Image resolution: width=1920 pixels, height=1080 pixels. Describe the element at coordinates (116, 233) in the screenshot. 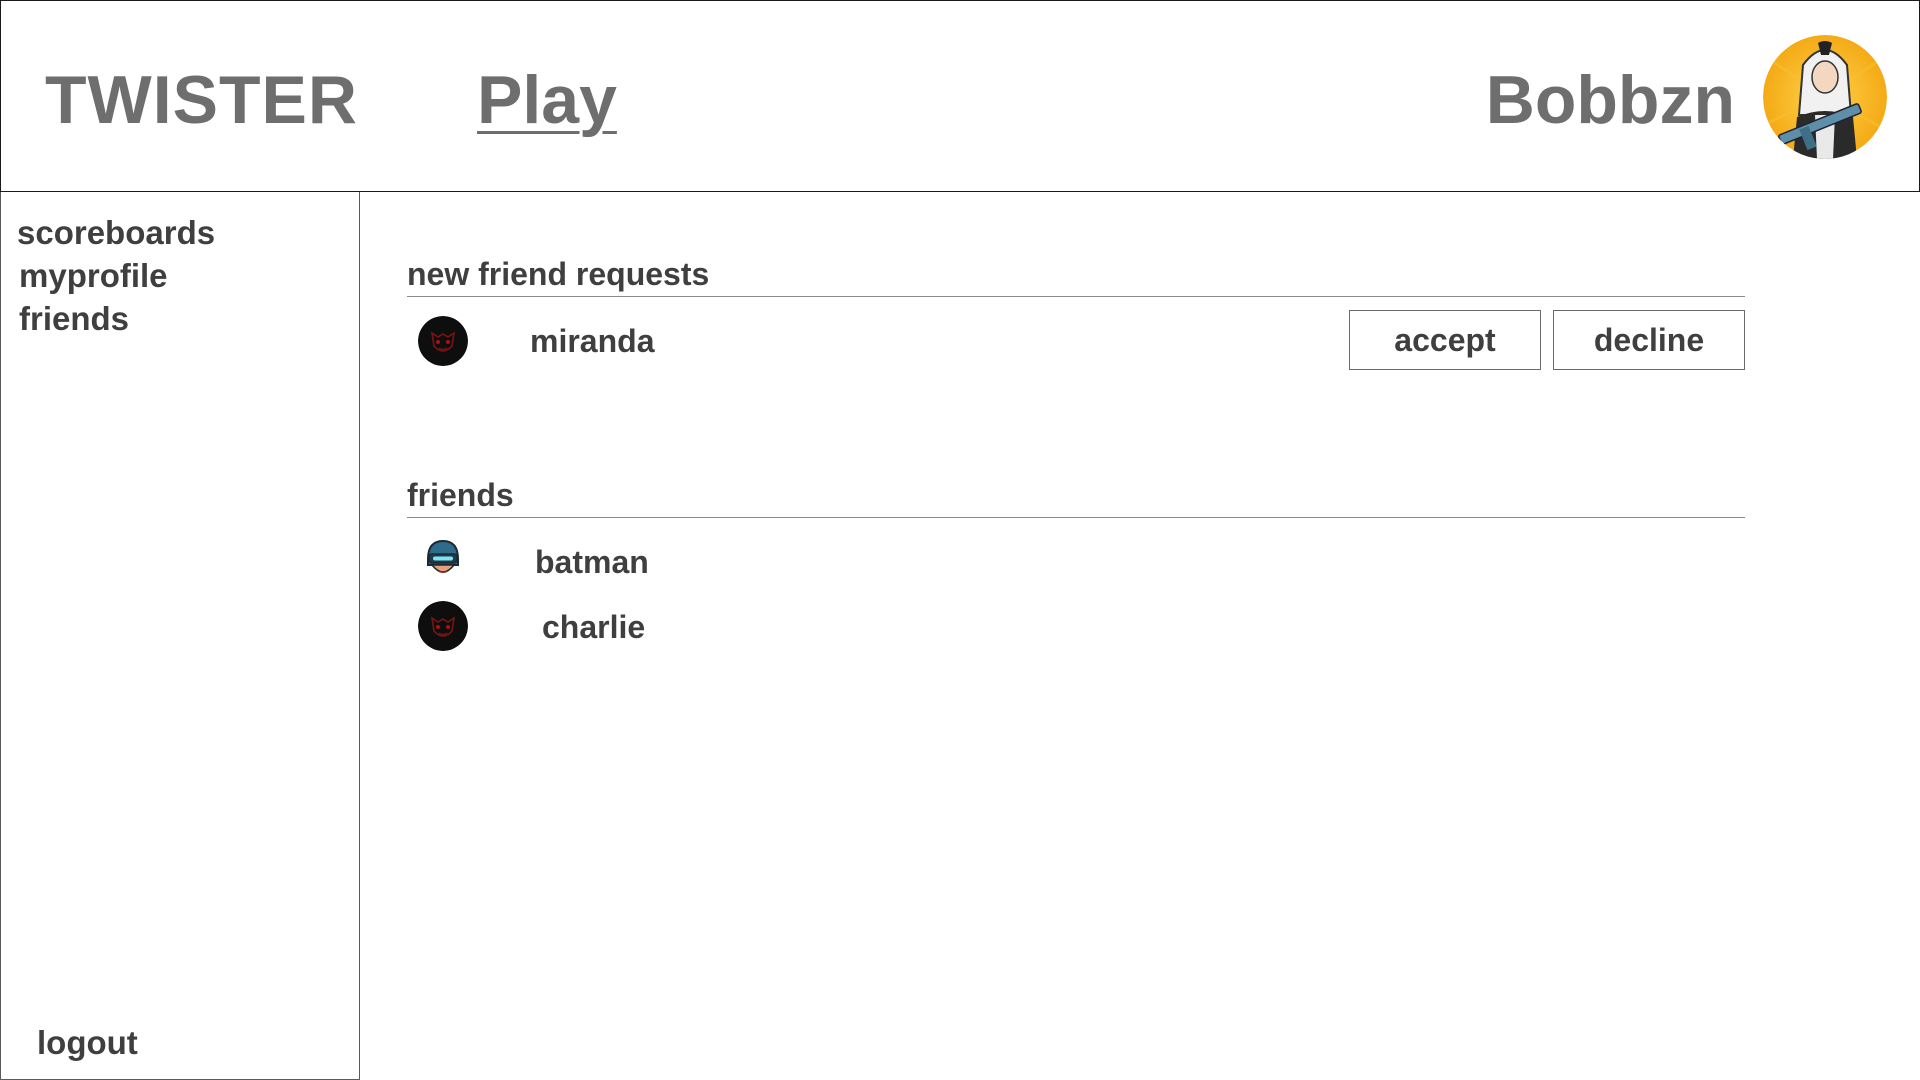

I see `sidebar-item-scoreboards: scoreboards` at that location.